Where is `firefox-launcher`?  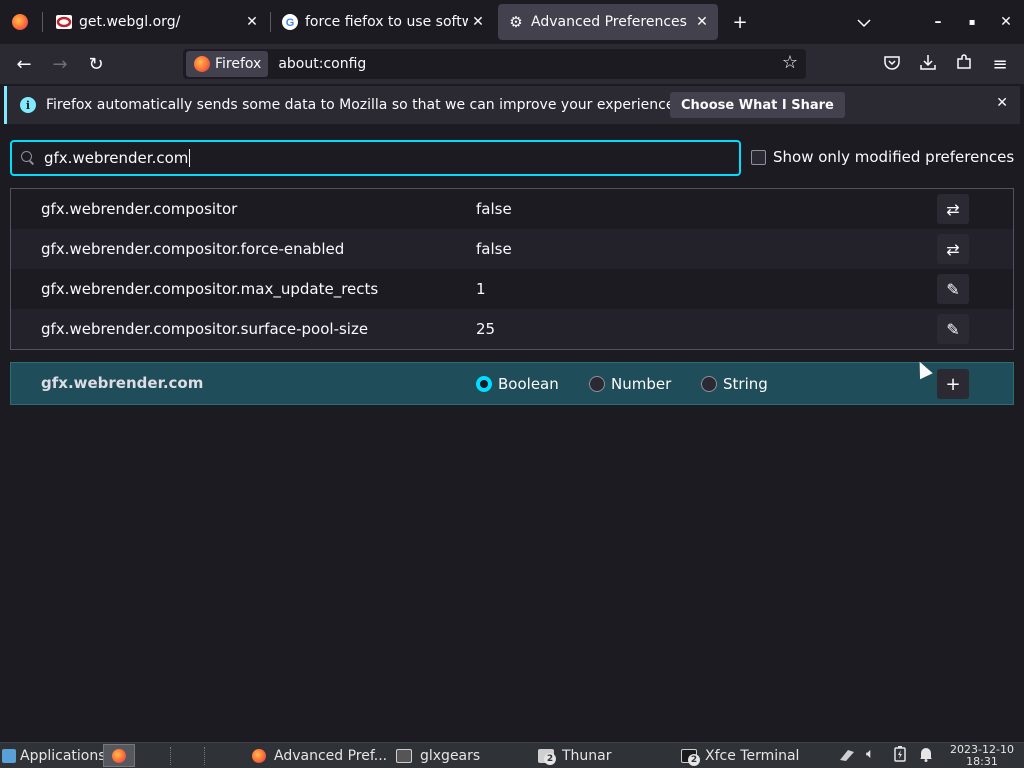
firefox-launcher is located at coordinates (119, 755).